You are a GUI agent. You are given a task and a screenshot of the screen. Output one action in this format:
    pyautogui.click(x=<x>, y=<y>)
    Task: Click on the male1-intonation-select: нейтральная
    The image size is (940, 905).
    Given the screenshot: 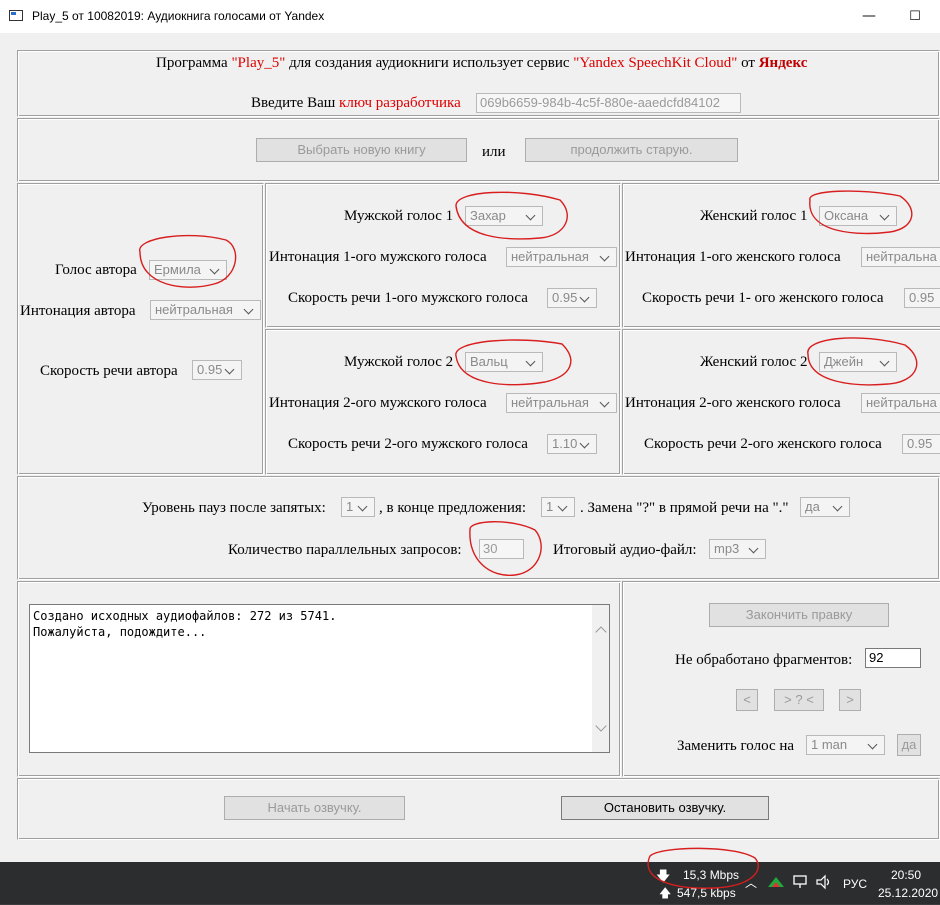 What is the action you would take?
    pyautogui.click(x=561, y=257)
    